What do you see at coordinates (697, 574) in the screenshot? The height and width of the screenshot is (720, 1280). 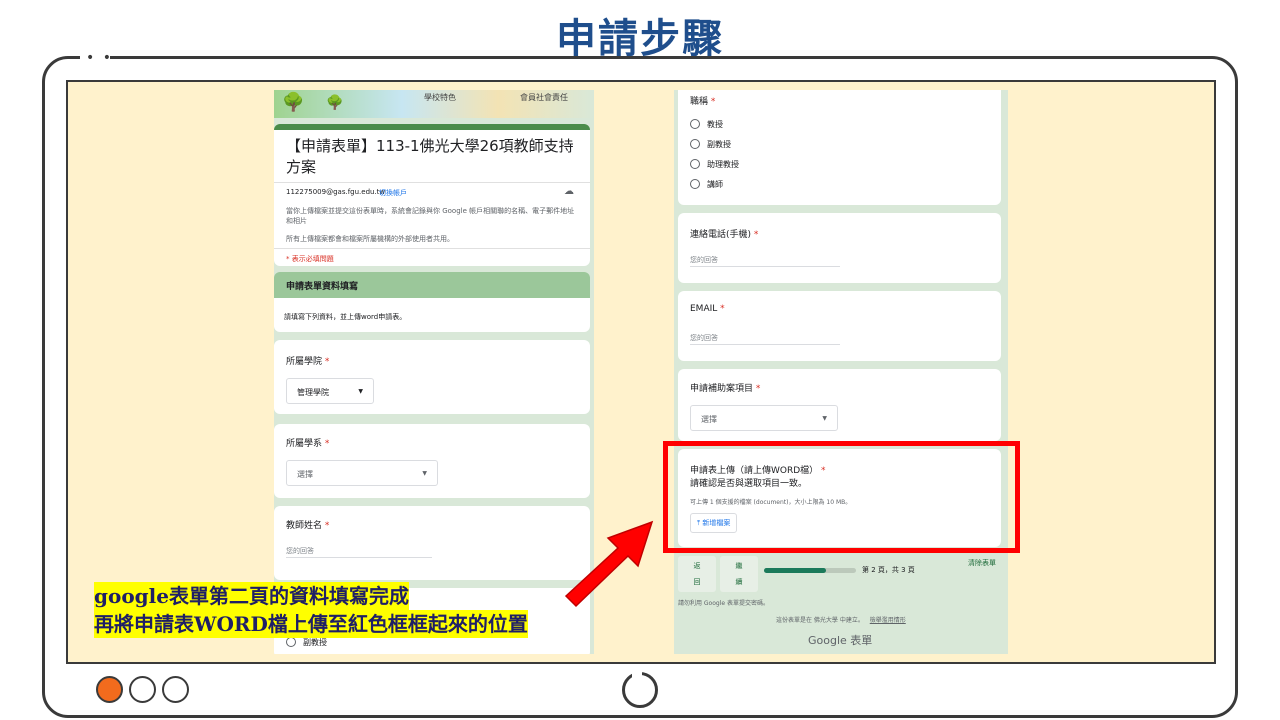 I see `back-button: 返回` at bounding box center [697, 574].